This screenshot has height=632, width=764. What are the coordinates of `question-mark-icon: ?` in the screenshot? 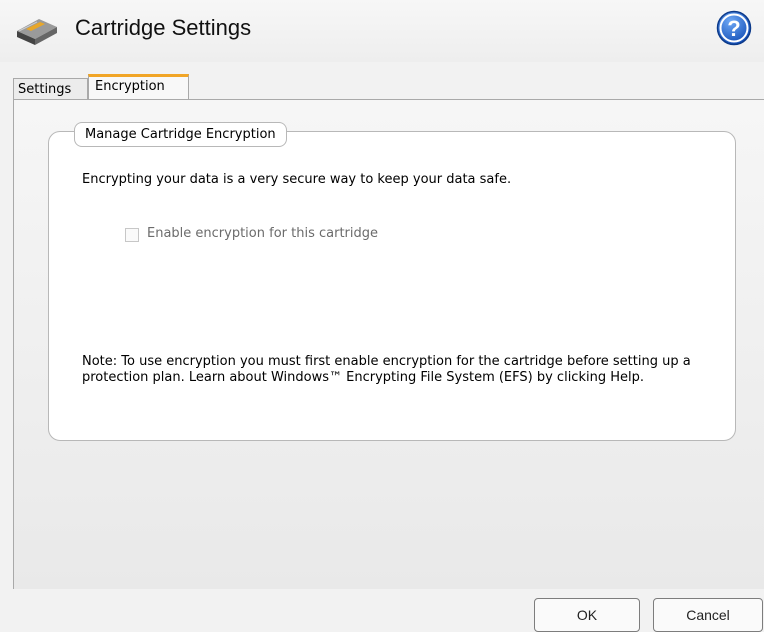 It's located at (734, 28).